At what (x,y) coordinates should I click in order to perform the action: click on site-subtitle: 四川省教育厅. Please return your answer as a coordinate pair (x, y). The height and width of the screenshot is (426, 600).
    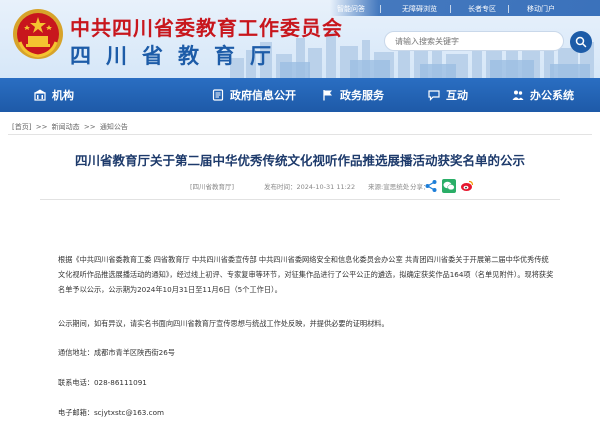
    Looking at the image, I should click on (178, 56).